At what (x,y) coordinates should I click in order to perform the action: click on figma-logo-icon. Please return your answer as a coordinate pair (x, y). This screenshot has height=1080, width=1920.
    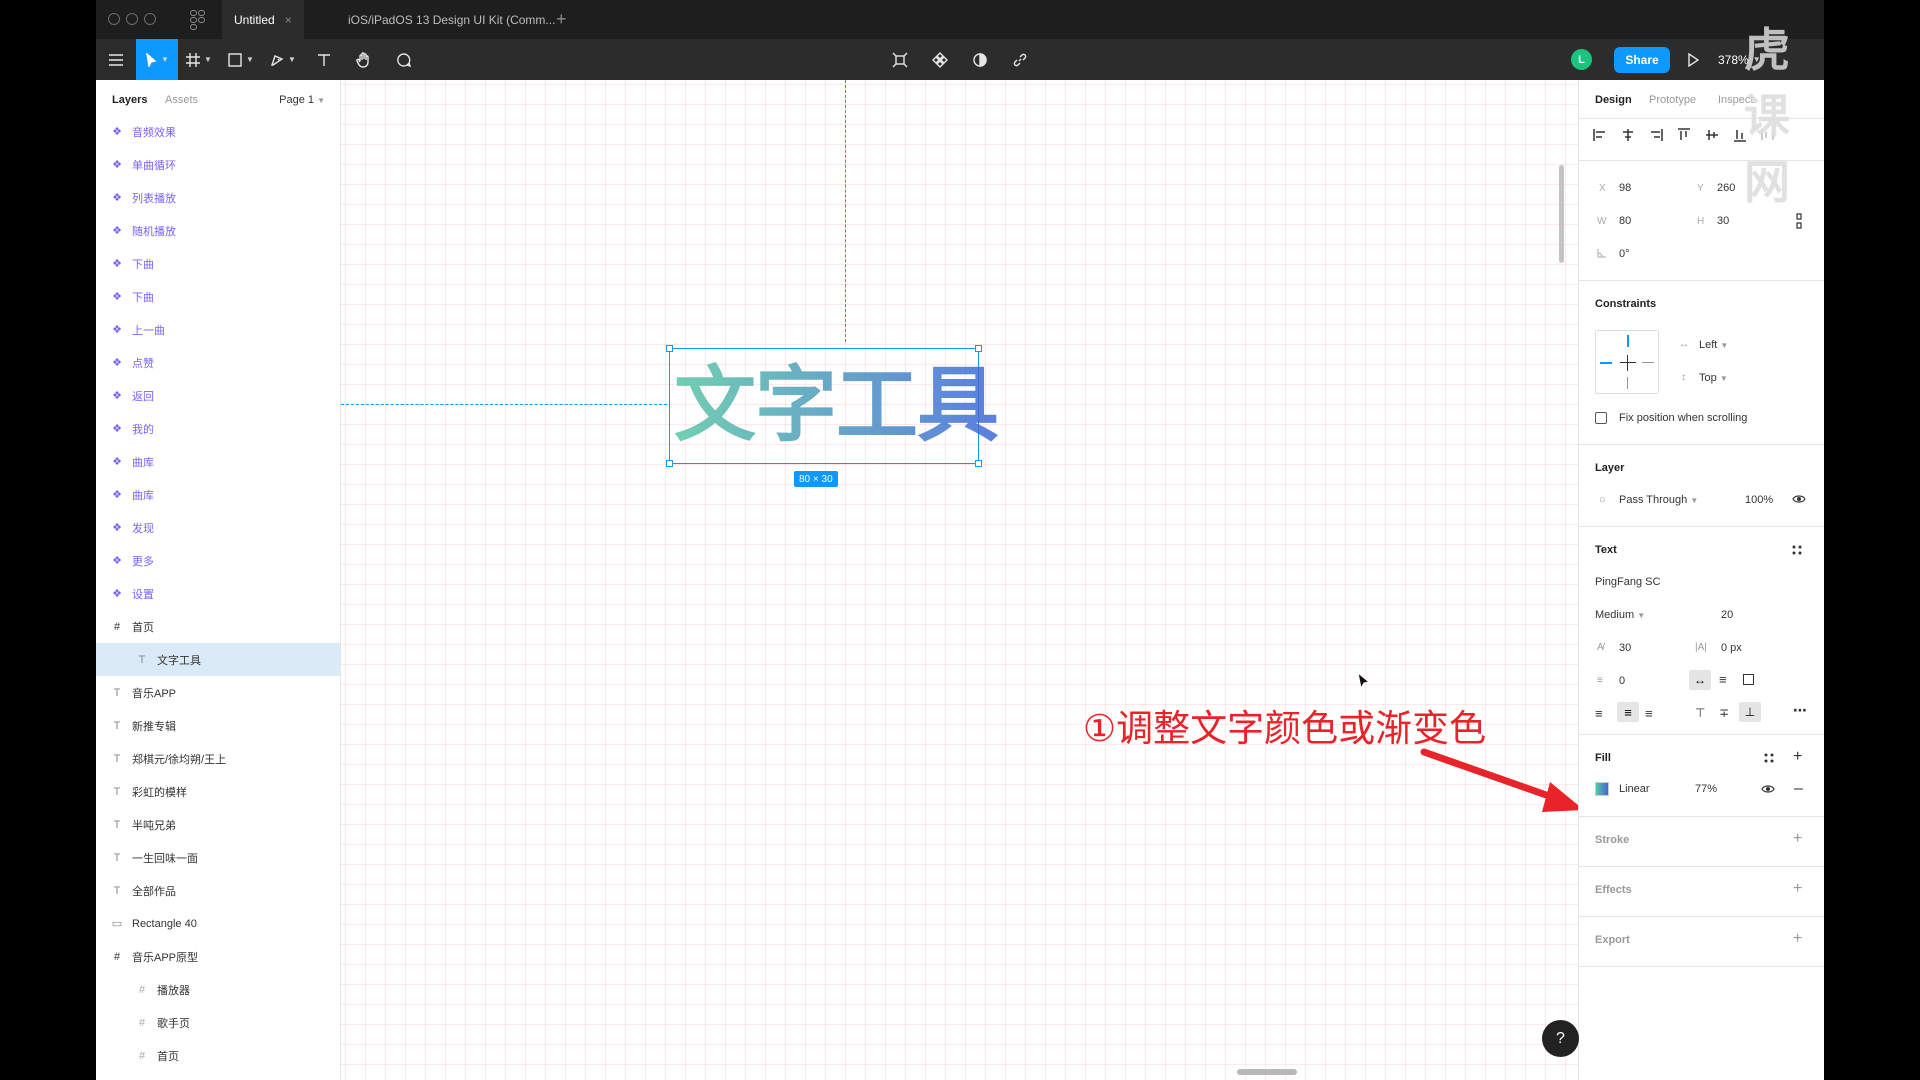
    Looking at the image, I should click on (197, 20).